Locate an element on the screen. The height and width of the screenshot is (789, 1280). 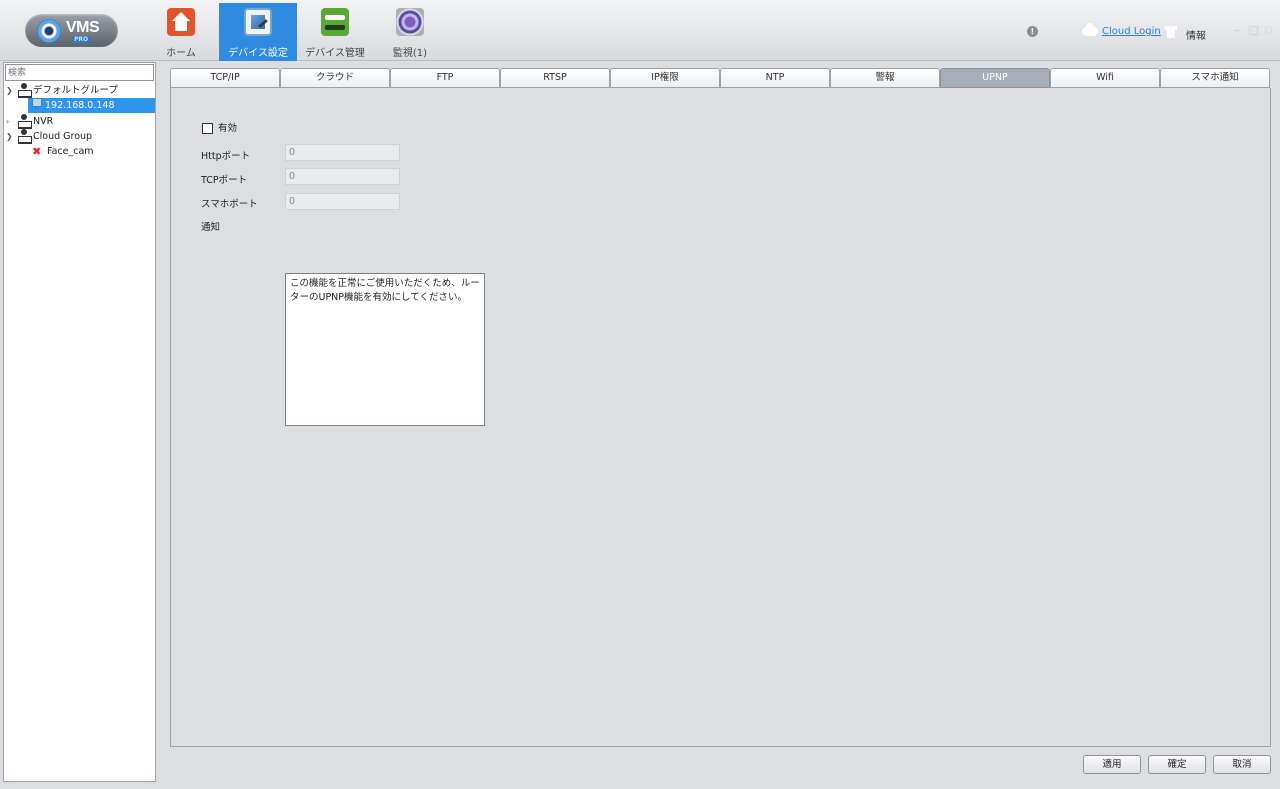
nav-monitor-button: 監視(1) is located at coordinates (410, 32).